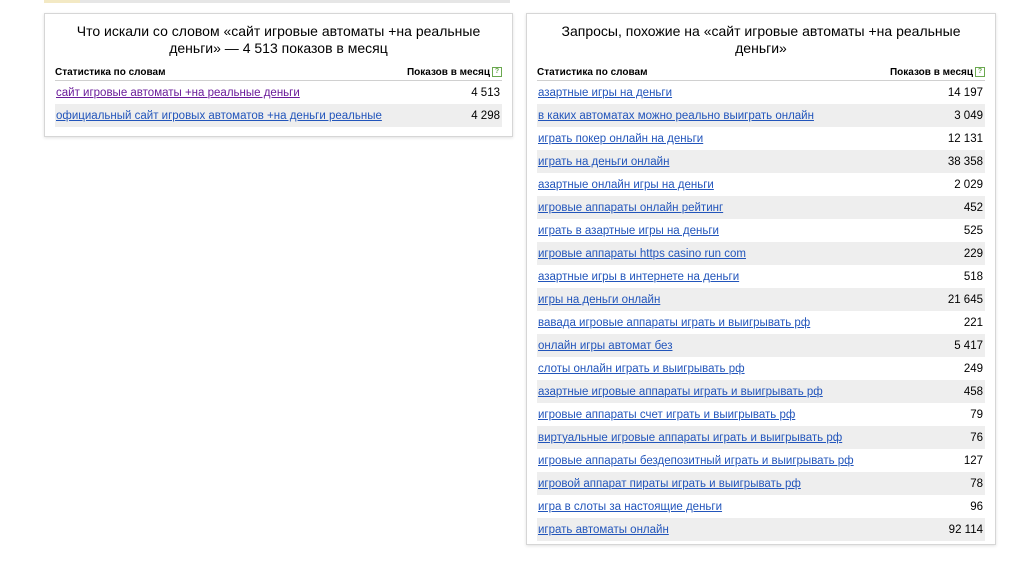 The image size is (1024, 564). Describe the element at coordinates (761, 230) in the screenshot. I see `table-row: играть в азартные игры на деньги 525` at that location.